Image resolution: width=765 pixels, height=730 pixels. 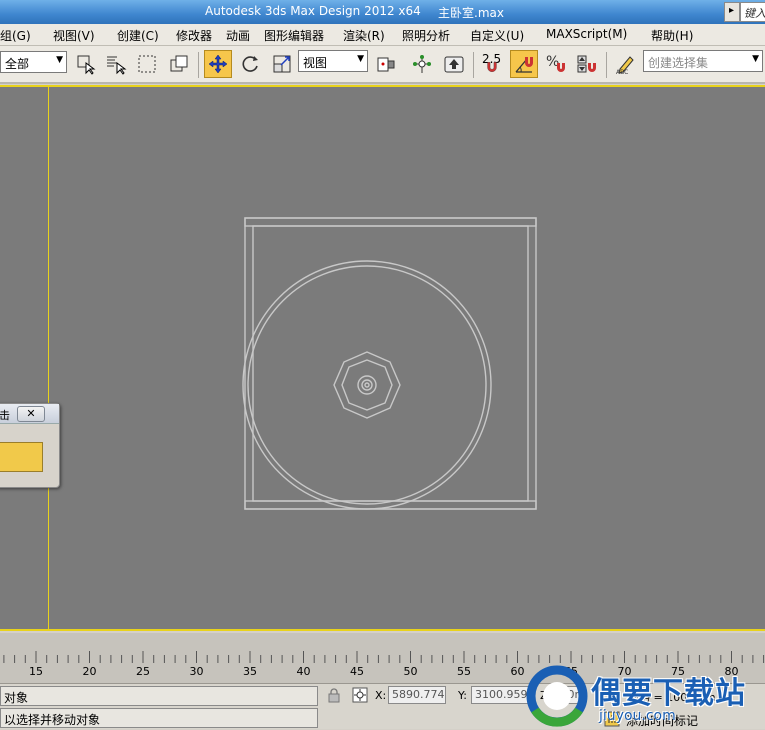 What do you see at coordinates (250, 671) in the screenshot?
I see `ruler-tick-label: 35` at bounding box center [250, 671].